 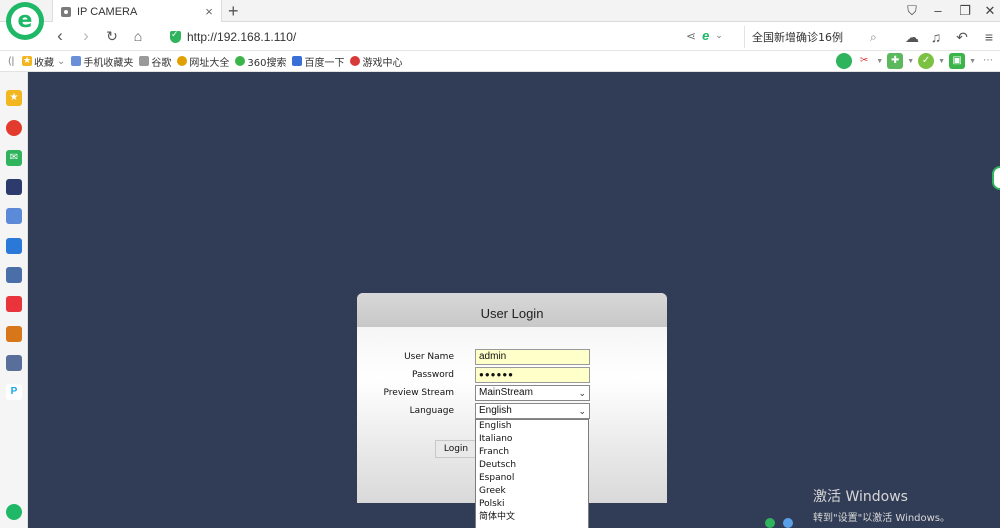 I want to click on search-box: ⌕, so click(x=817, y=37).